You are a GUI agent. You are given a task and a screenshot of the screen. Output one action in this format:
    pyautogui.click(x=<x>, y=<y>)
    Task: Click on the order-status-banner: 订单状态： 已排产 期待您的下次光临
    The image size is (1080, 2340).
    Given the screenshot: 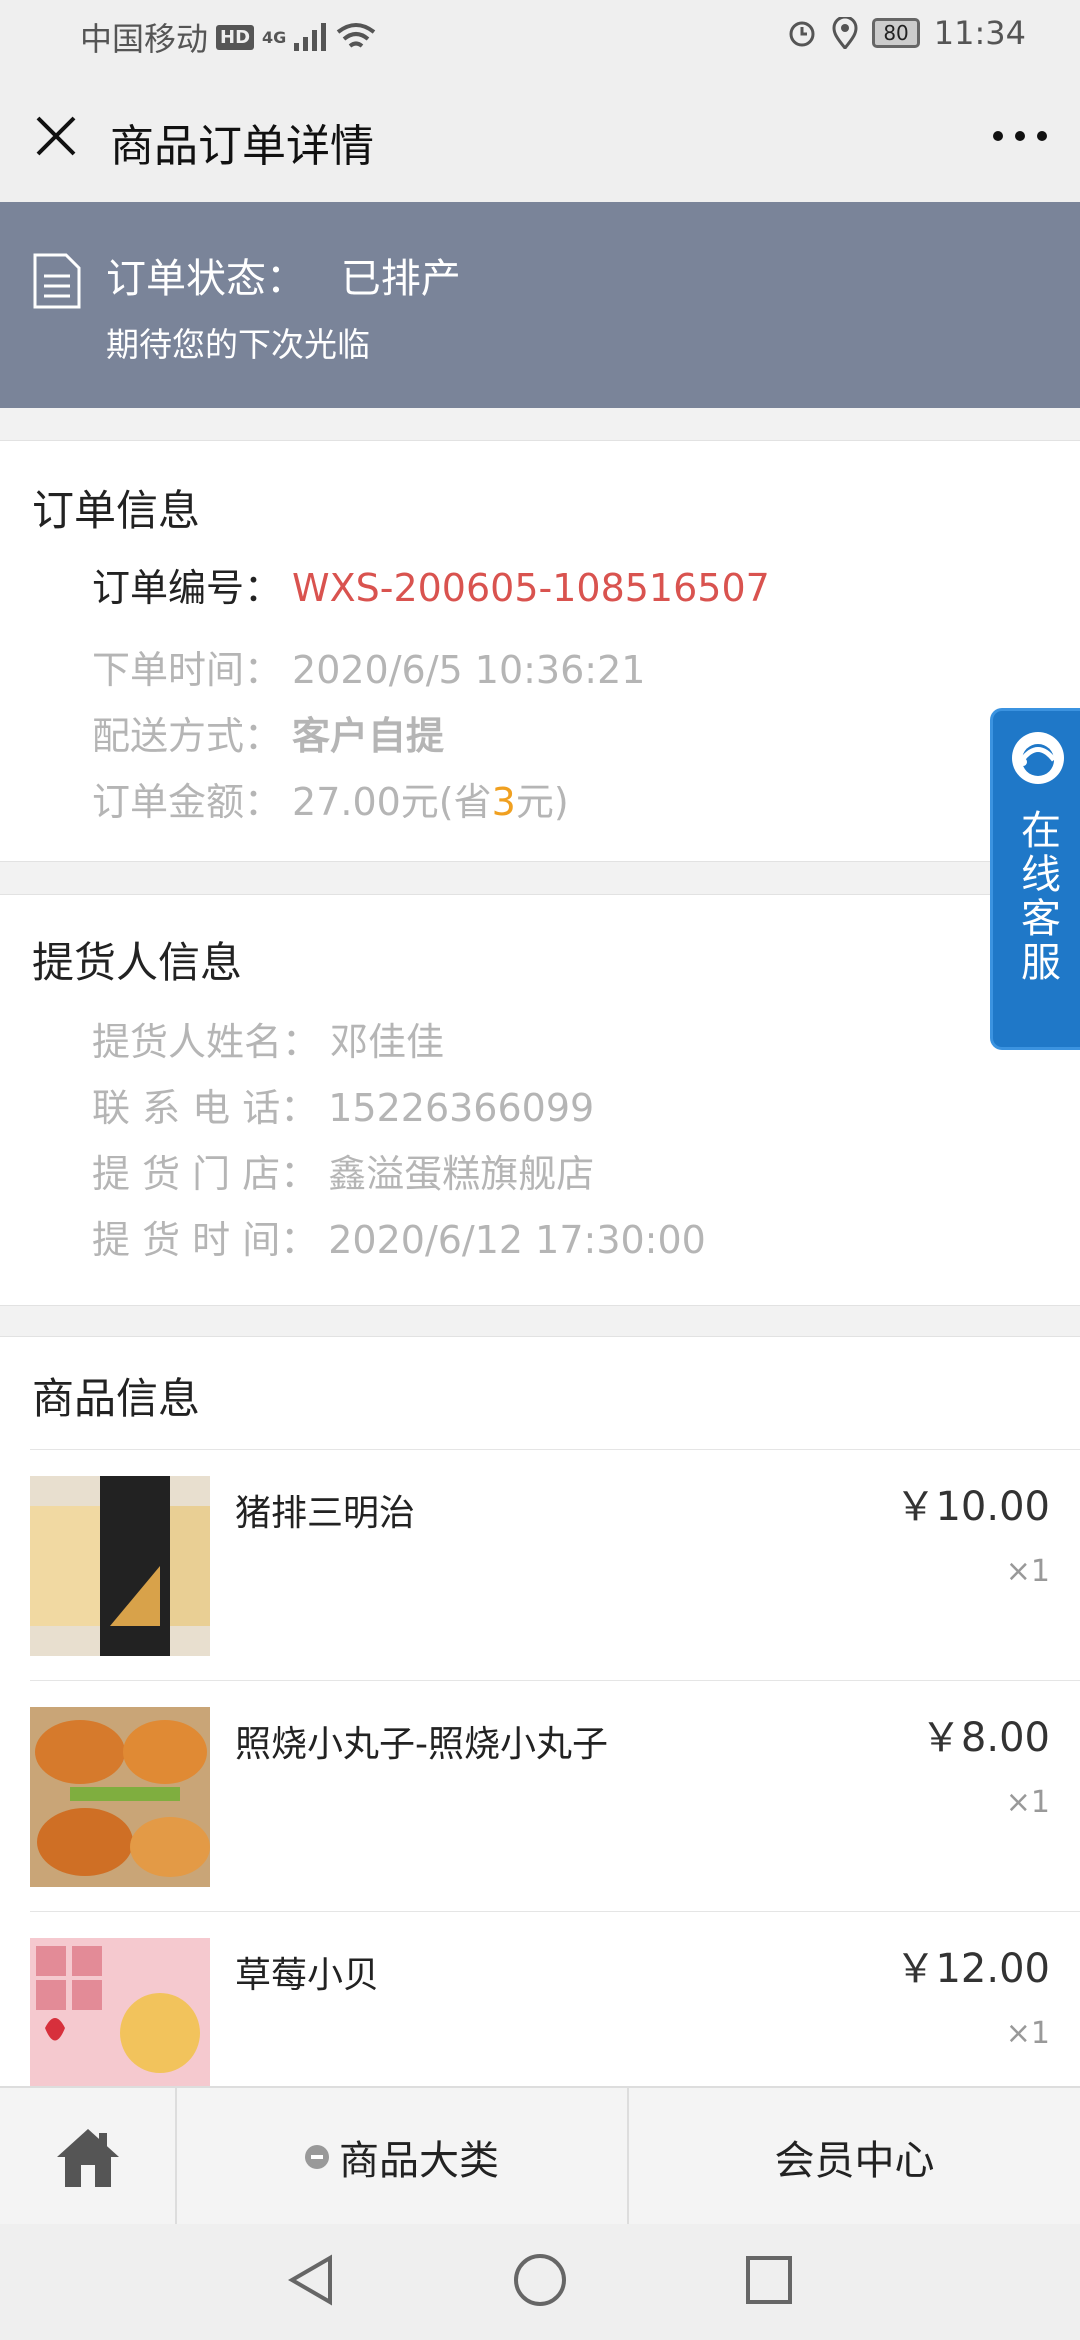 What is the action you would take?
    pyautogui.click(x=540, y=305)
    